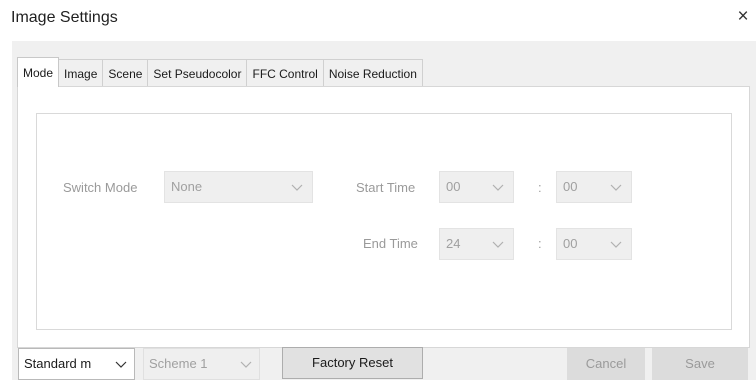  I want to click on end-hour-select: 24, so click(476, 244).